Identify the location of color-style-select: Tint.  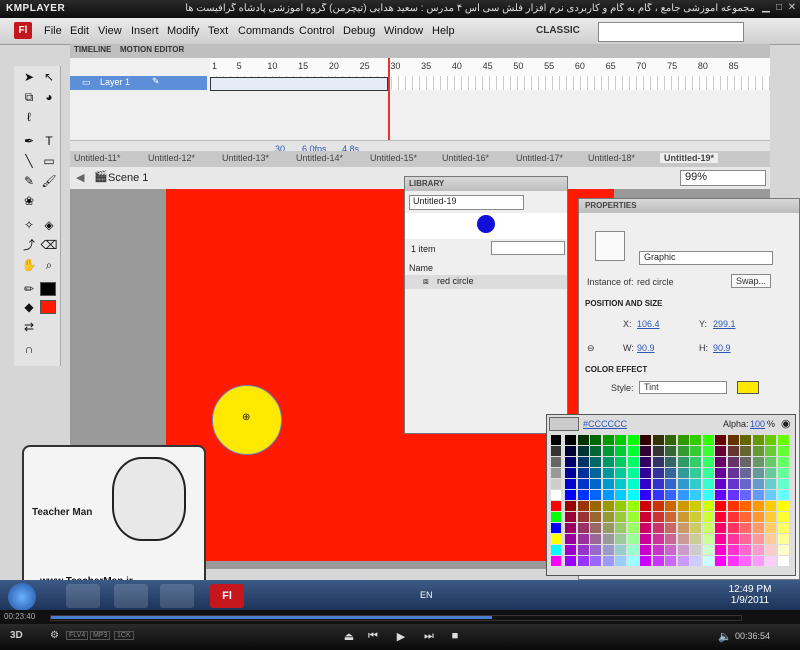
(683, 387).